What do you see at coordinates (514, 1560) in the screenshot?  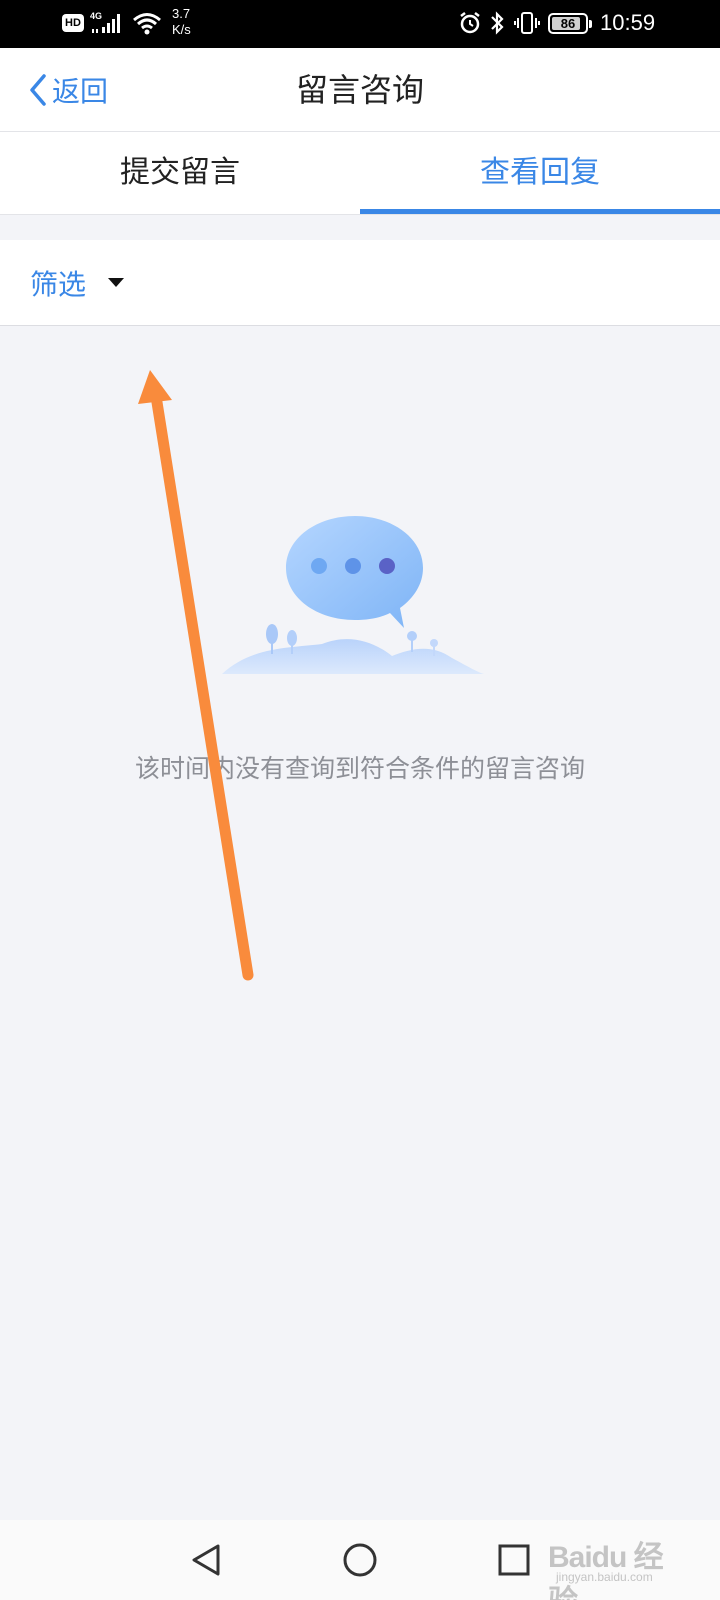 I see `square-recent-icon` at bounding box center [514, 1560].